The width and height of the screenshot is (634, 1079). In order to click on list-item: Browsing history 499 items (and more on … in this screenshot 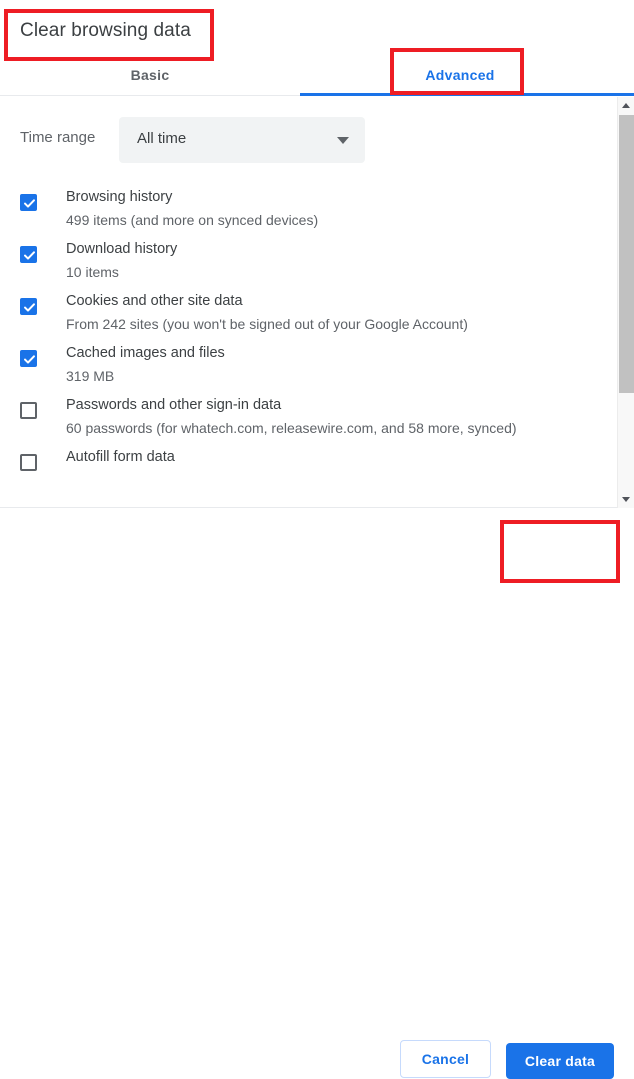, I will do `click(317, 209)`.